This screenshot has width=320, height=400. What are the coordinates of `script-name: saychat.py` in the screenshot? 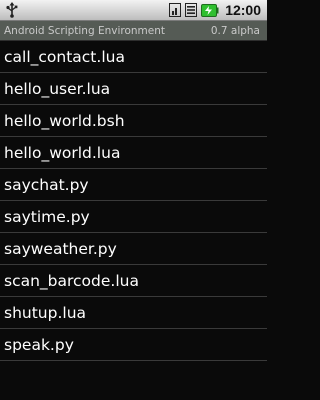 It's located at (46, 184).